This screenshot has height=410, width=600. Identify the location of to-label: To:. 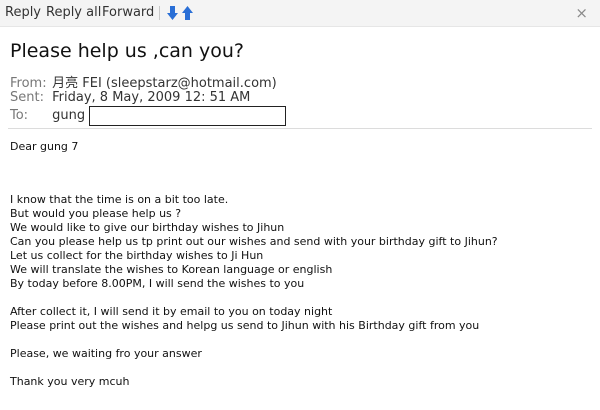
(19, 115).